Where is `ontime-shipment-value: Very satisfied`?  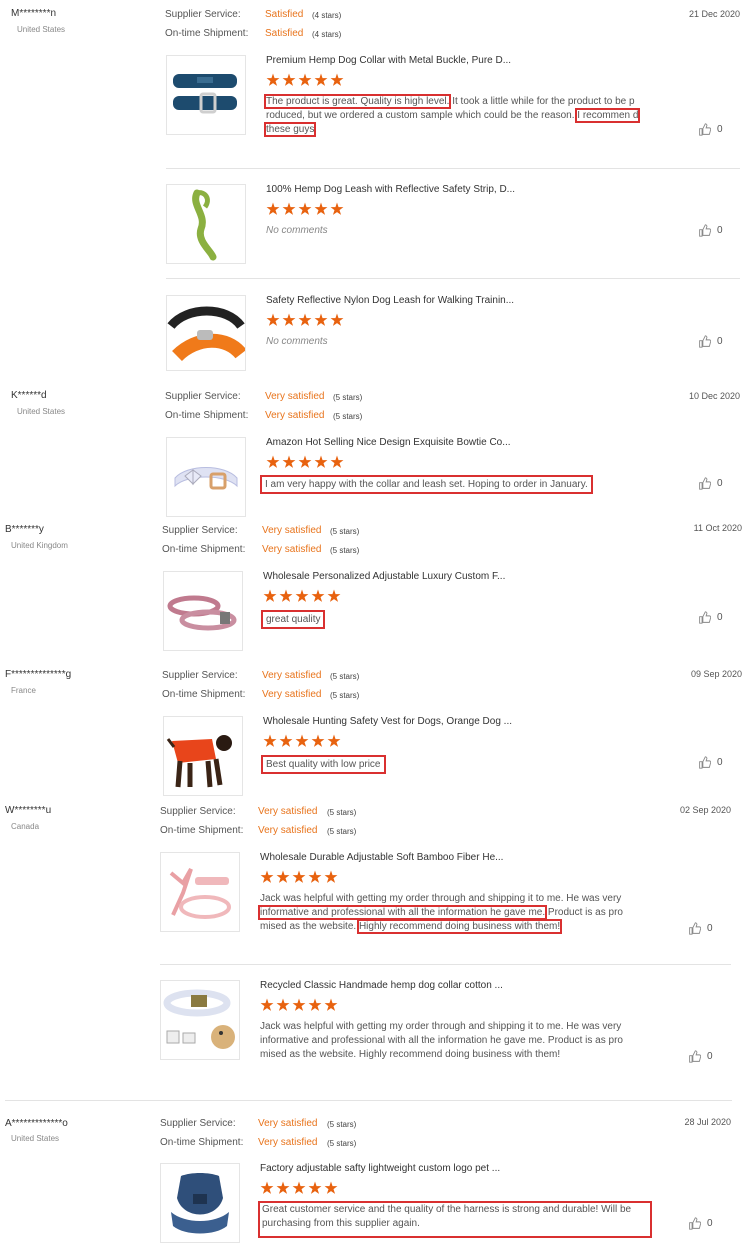 ontime-shipment-value: Very satisfied is located at coordinates (292, 694).